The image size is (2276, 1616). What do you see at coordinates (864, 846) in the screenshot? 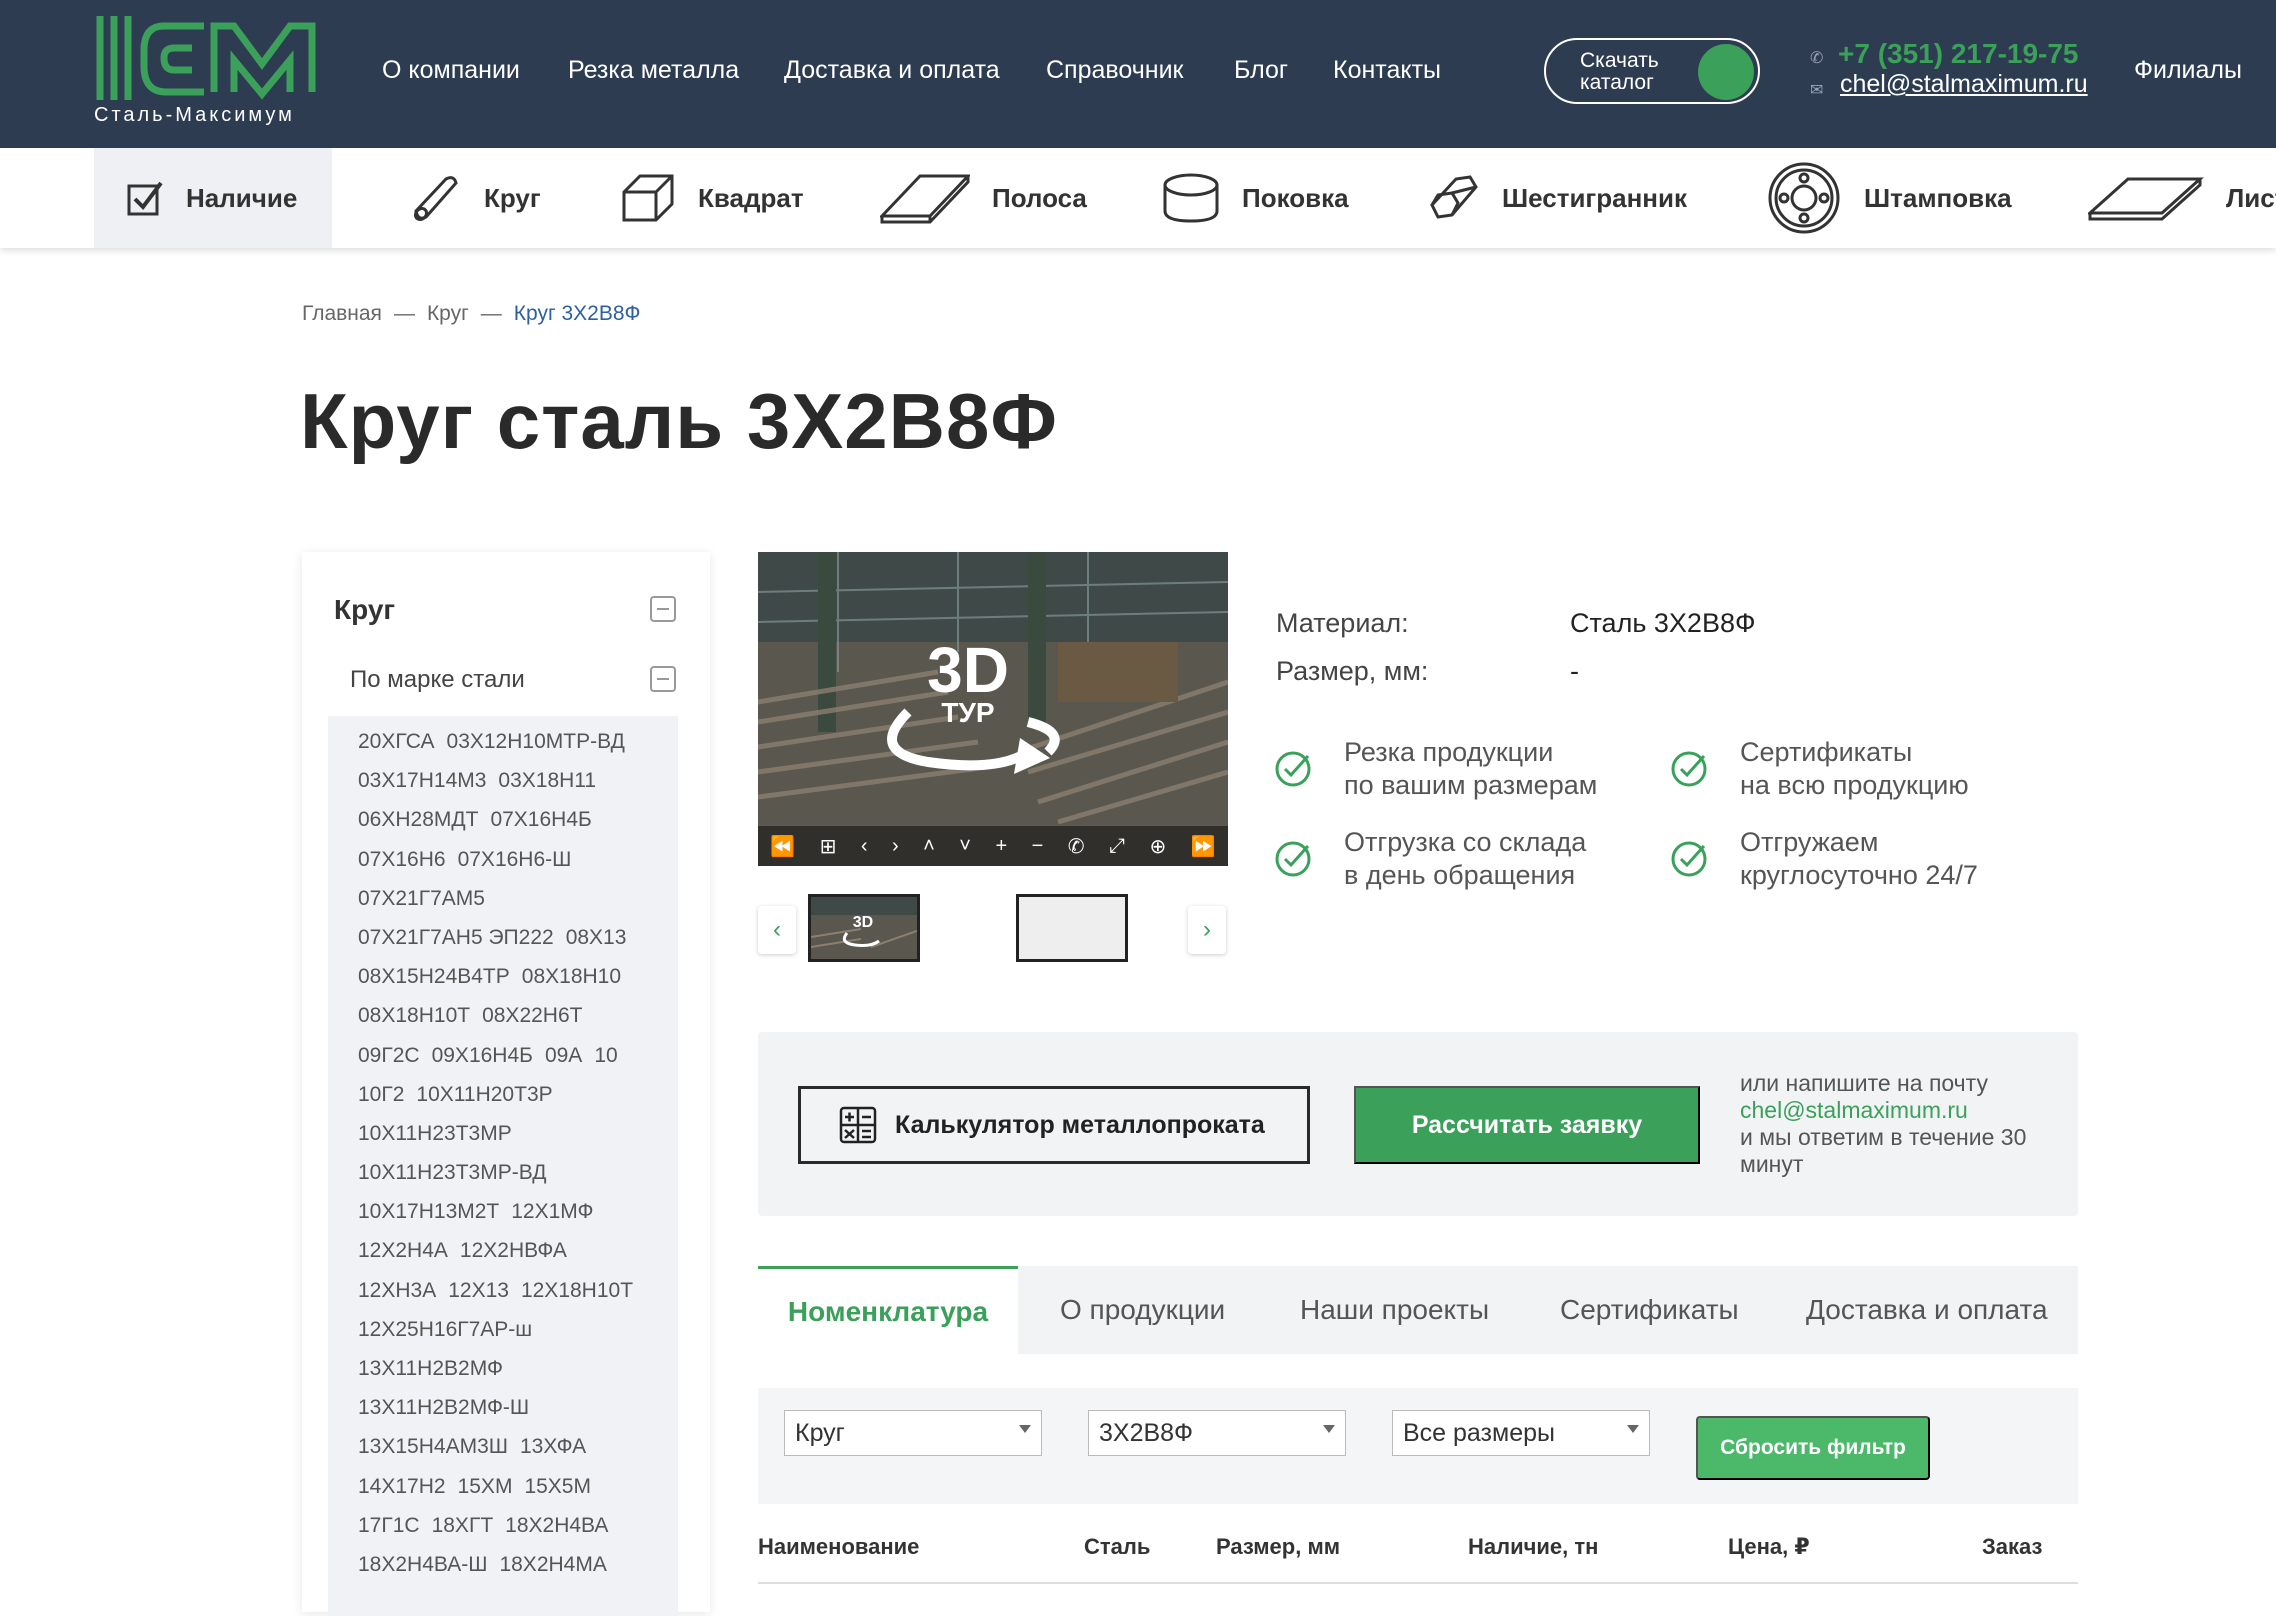
I see `chevron-left-icon: ‹` at bounding box center [864, 846].